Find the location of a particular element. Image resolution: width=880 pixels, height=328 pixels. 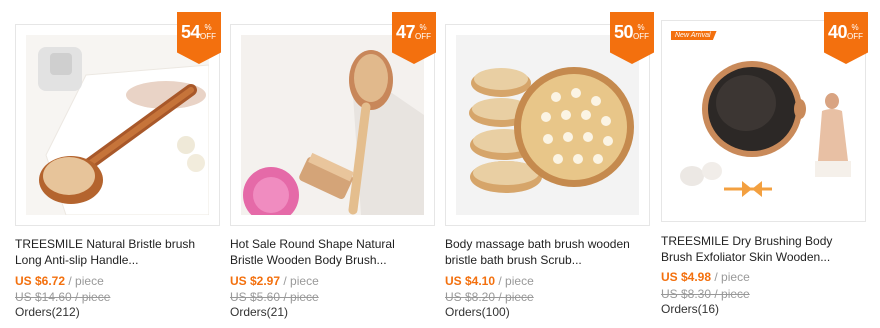

discount-value: 47 is located at coordinates (406, 32).